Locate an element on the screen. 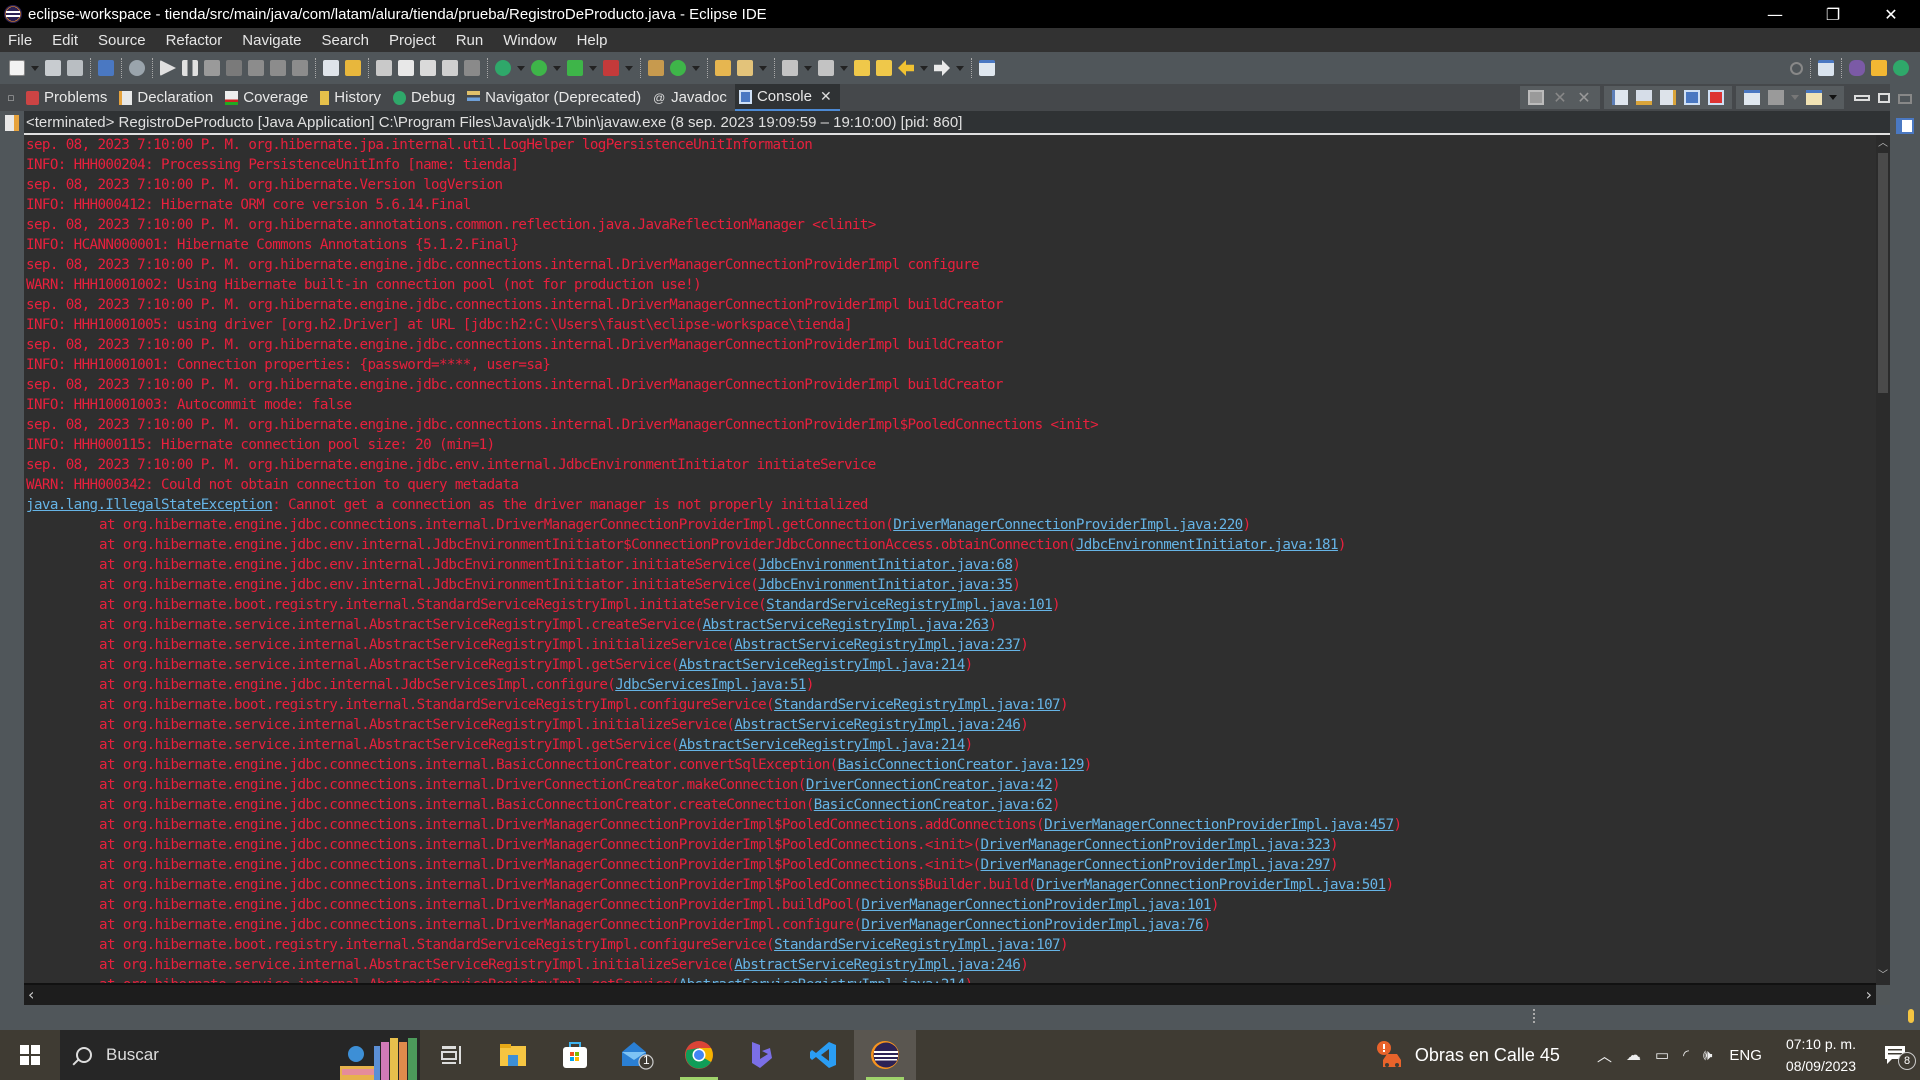 The height and width of the screenshot is (1080, 1920). forward-dropdown-icon is located at coordinates (960, 68).